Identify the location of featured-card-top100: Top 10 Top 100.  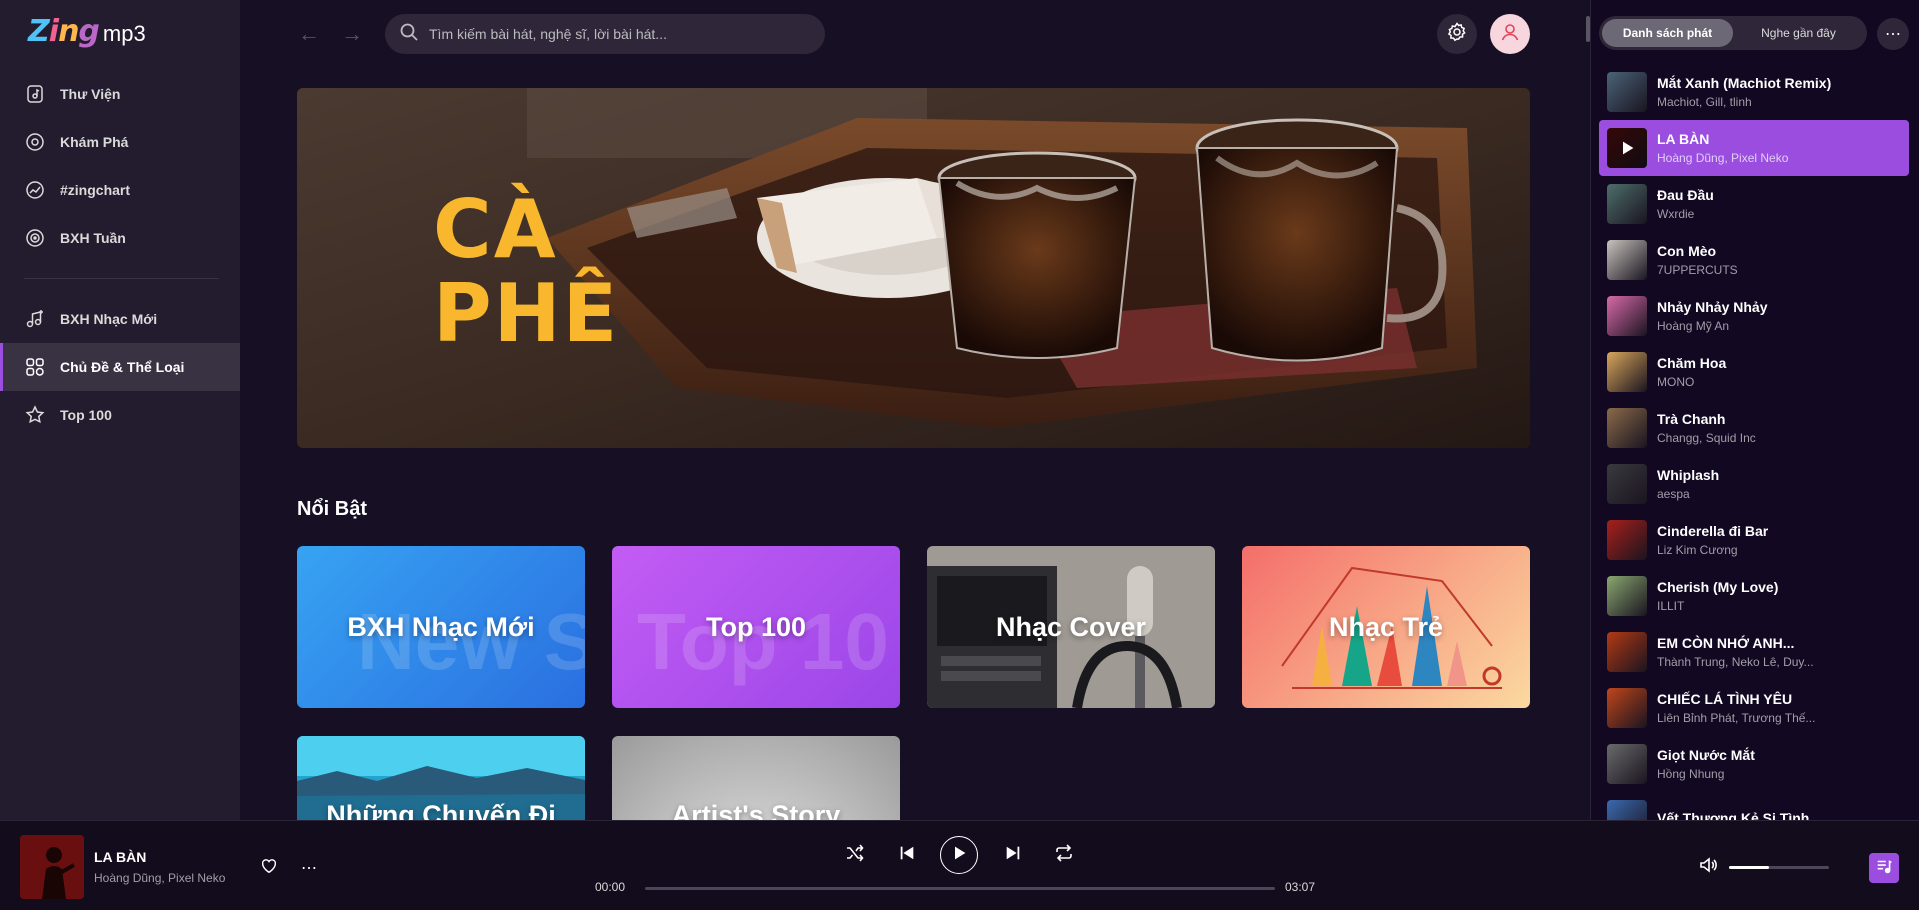
(756, 627).